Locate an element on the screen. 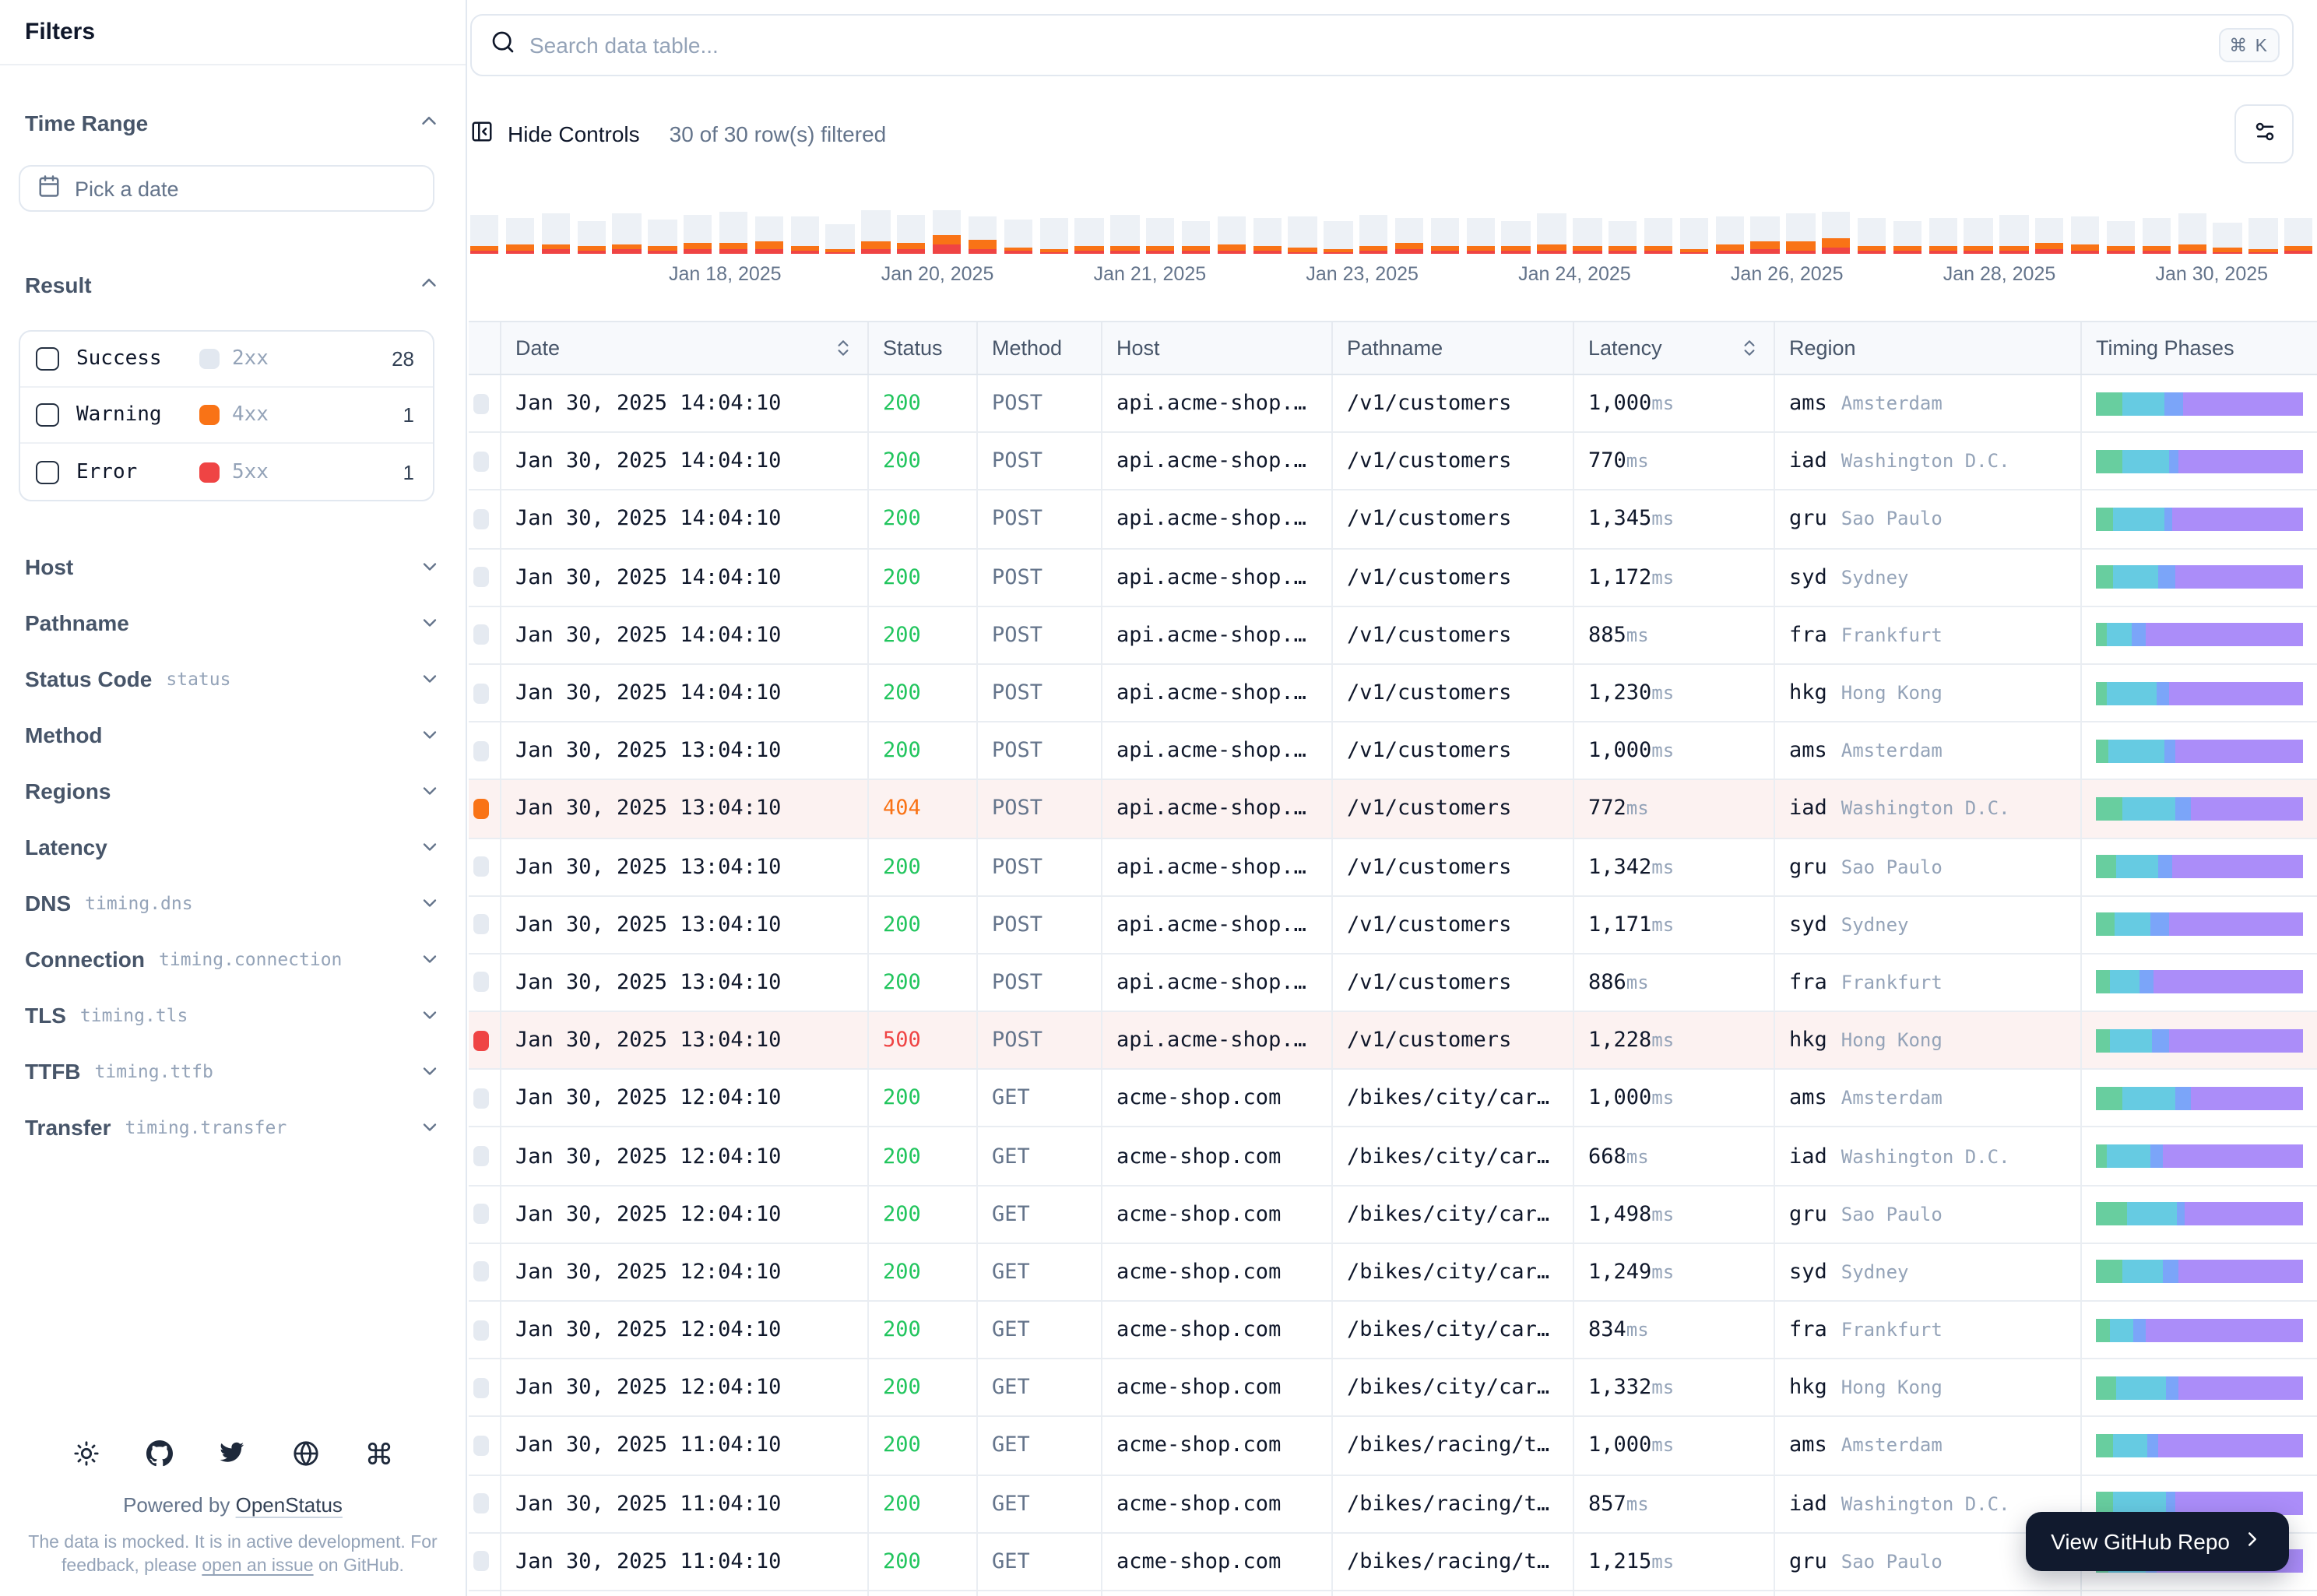  footer-twitter-button is located at coordinates (233, 1454).